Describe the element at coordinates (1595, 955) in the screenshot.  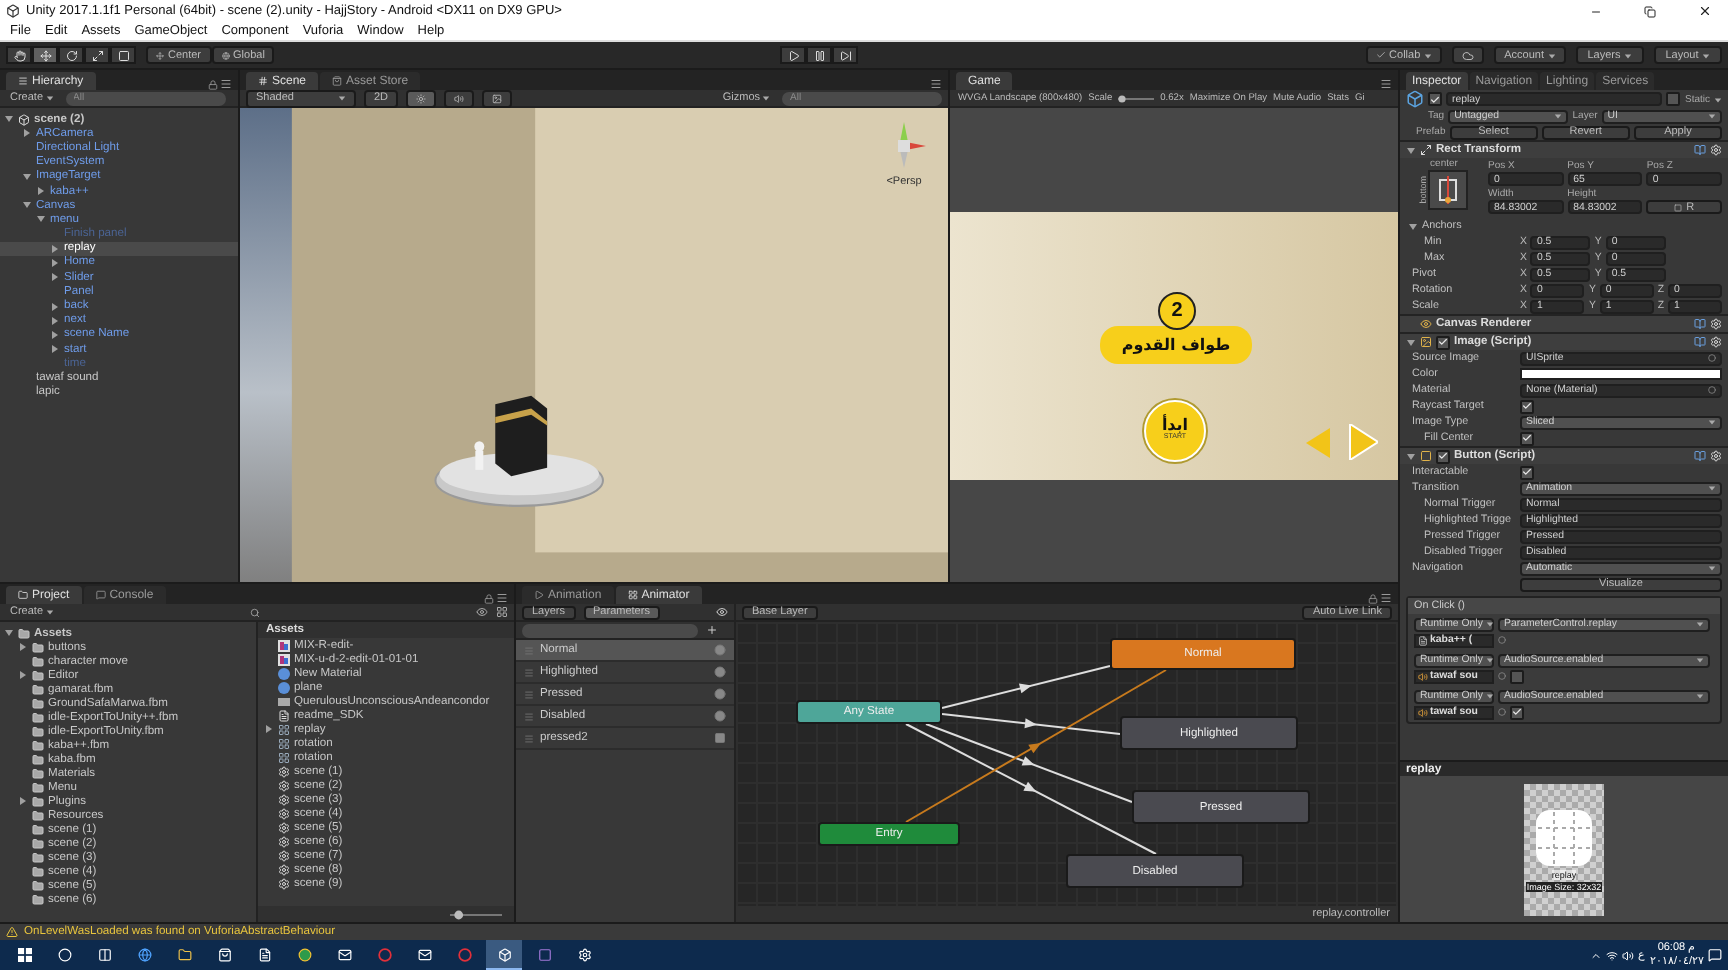
I see `chevron-up-icon` at that location.